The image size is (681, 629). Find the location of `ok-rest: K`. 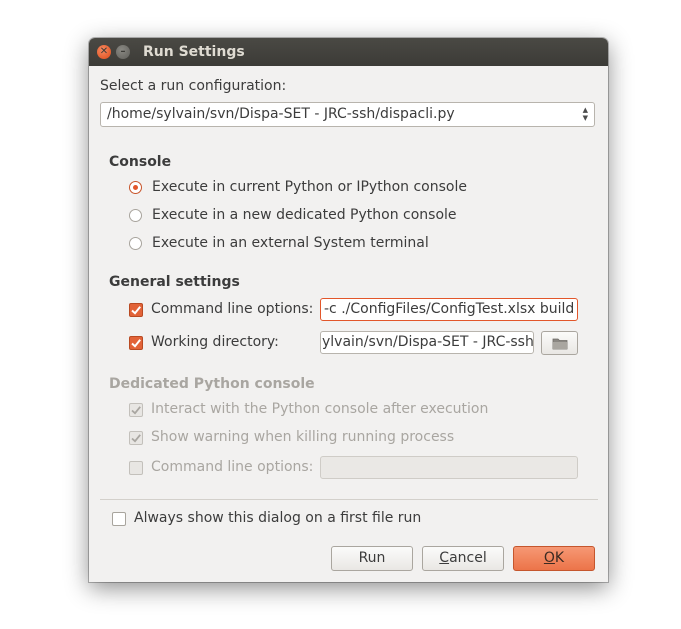

ok-rest: K is located at coordinates (559, 558).